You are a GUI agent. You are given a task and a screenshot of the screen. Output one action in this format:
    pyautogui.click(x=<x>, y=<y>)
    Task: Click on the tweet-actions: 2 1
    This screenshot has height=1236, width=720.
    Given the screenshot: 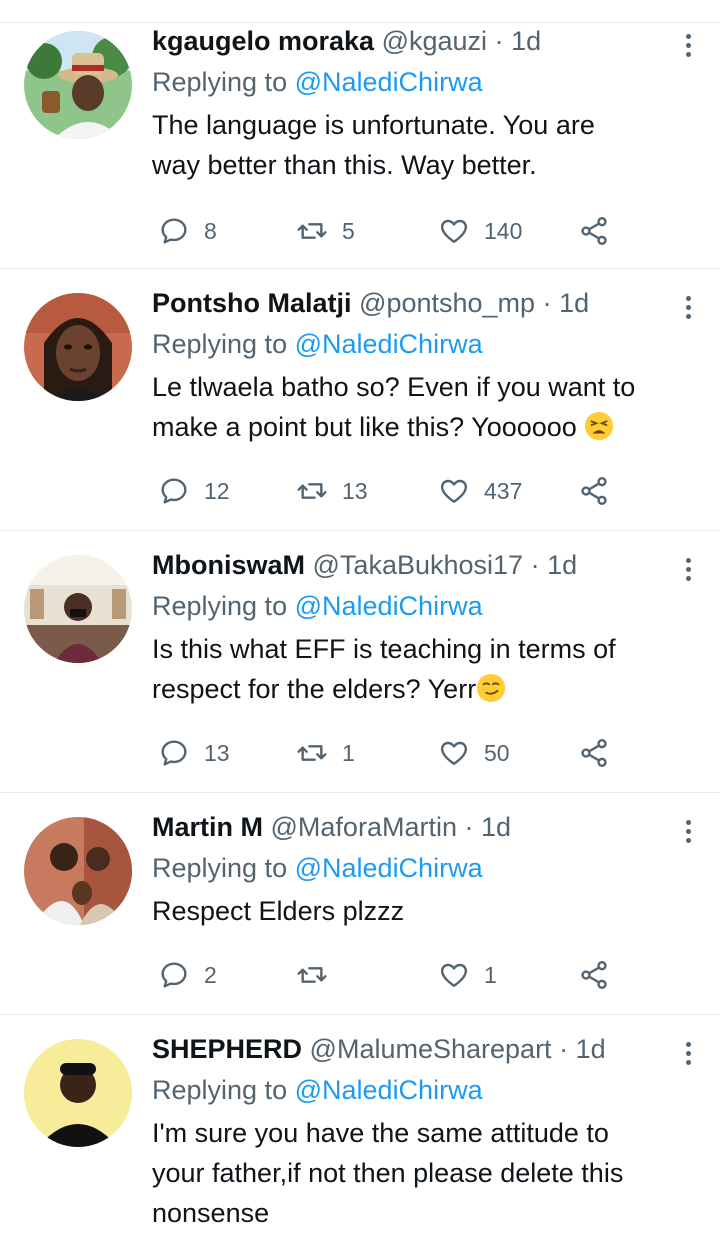 What is the action you would take?
    pyautogui.click(x=393, y=975)
    